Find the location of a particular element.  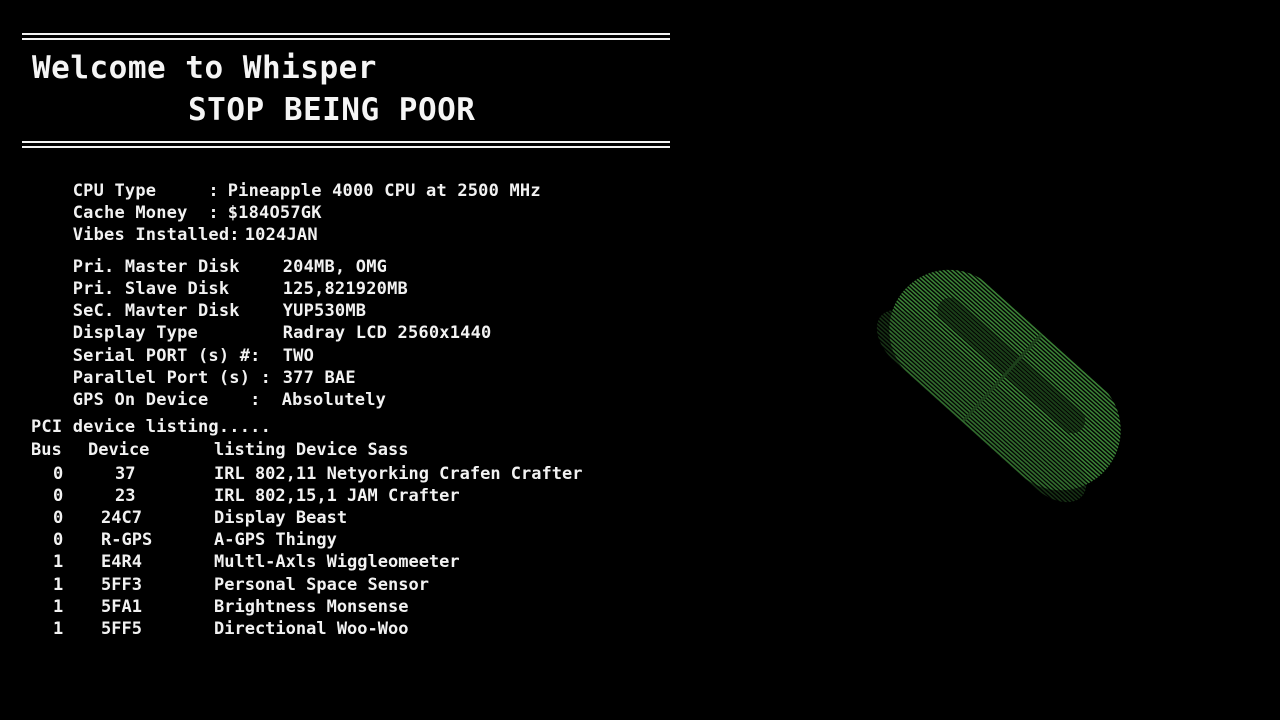

divider-mid-inner is located at coordinates (346, 147).